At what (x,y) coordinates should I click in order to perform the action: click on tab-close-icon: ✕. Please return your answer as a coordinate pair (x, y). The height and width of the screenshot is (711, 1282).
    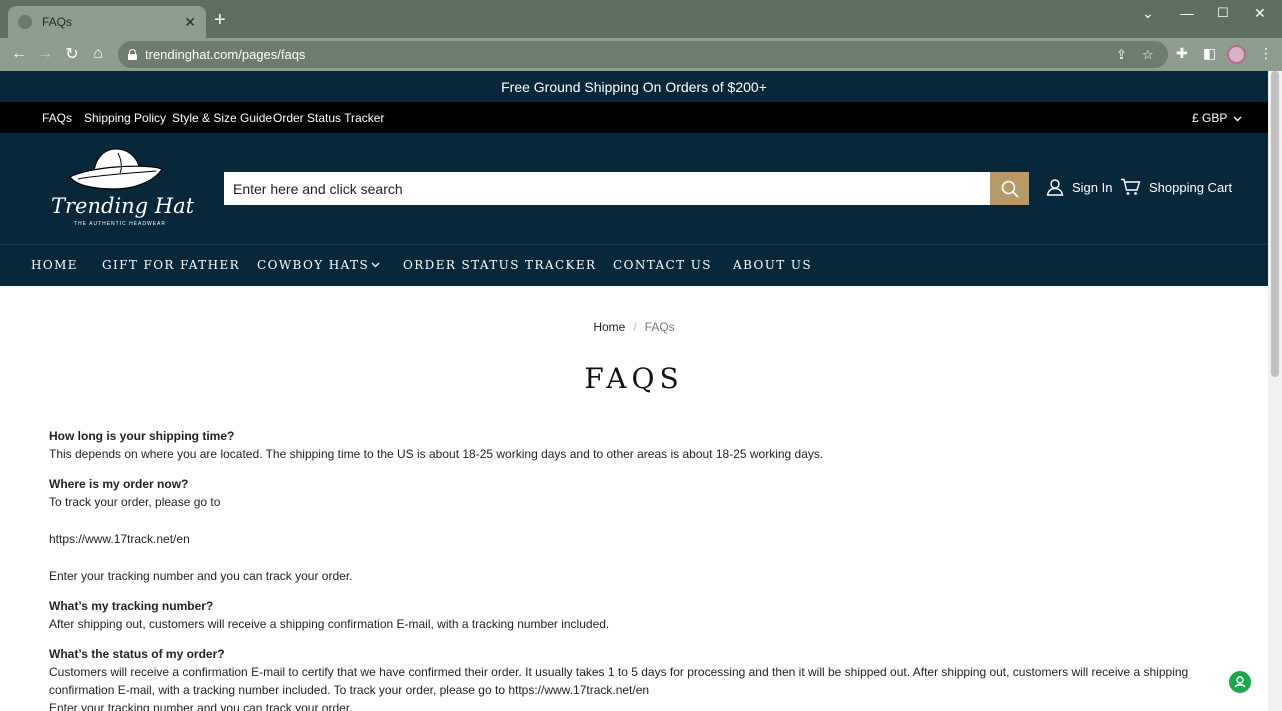
    Looking at the image, I should click on (190, 22).